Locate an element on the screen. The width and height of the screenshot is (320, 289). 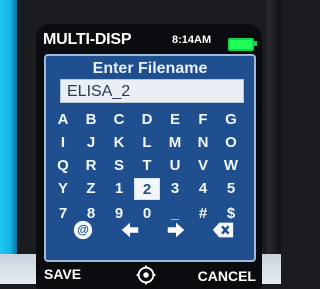
left-arrow-icon is located at coordinates (130, 230).